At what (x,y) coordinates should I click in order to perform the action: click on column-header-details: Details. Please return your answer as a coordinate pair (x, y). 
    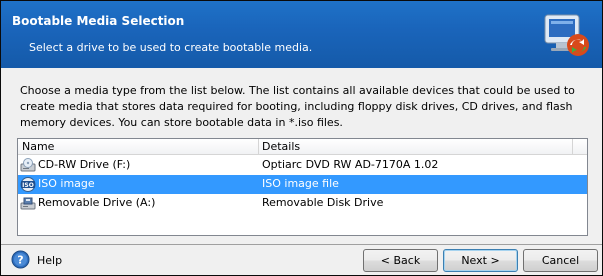
    Looking at the image, I should click on (281, 146).